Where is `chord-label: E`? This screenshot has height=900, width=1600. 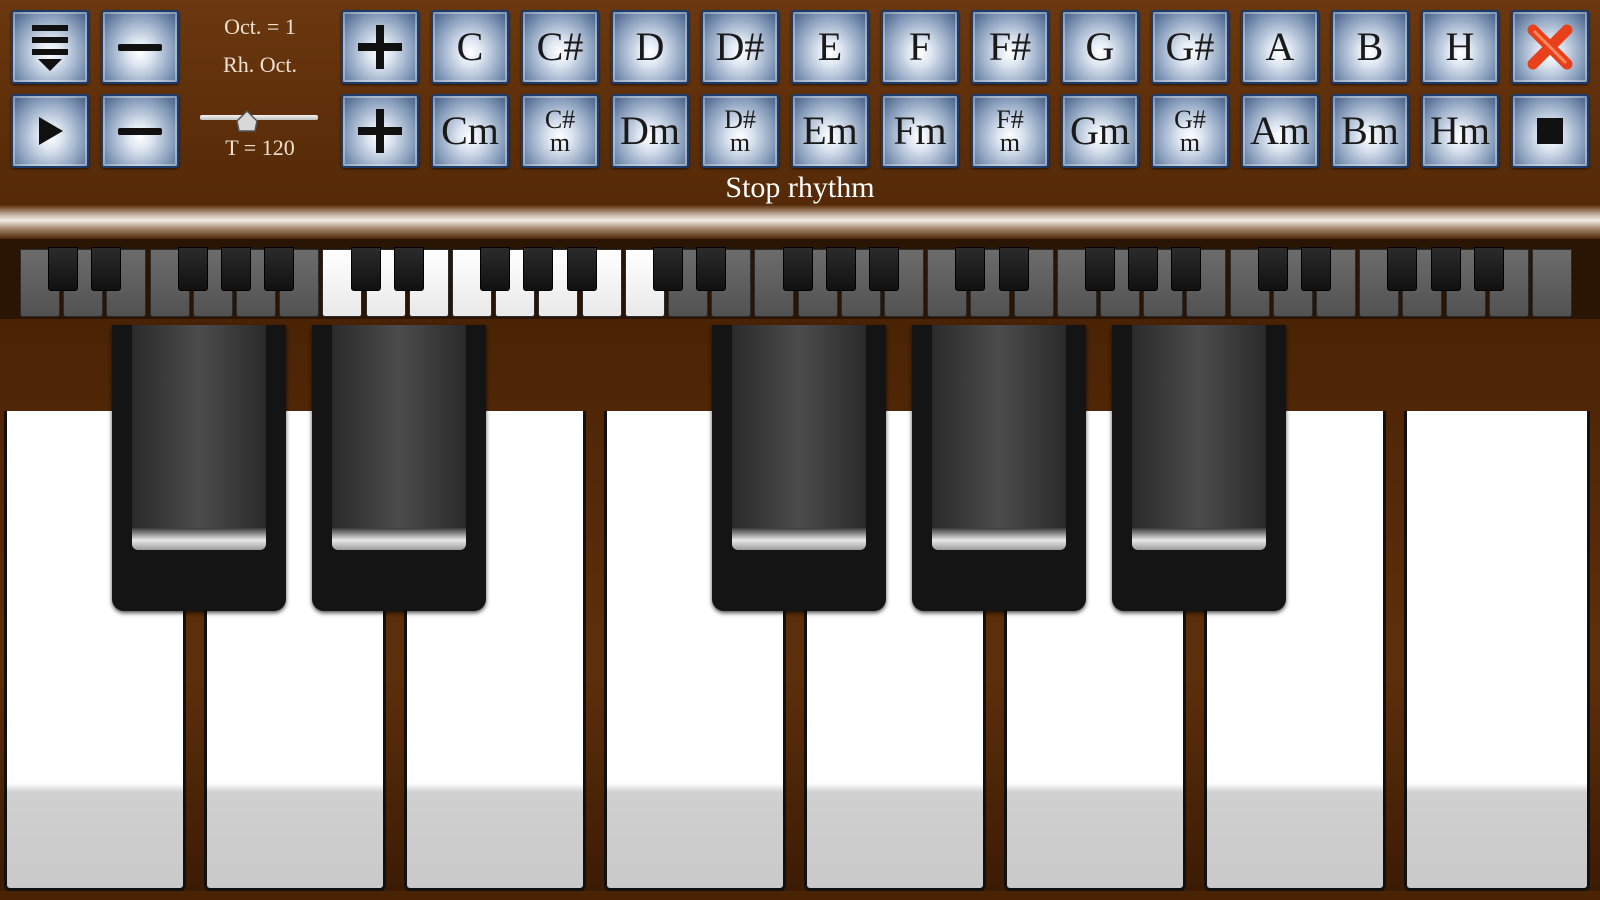 chord-label: E is located at coordinates (830, 46).